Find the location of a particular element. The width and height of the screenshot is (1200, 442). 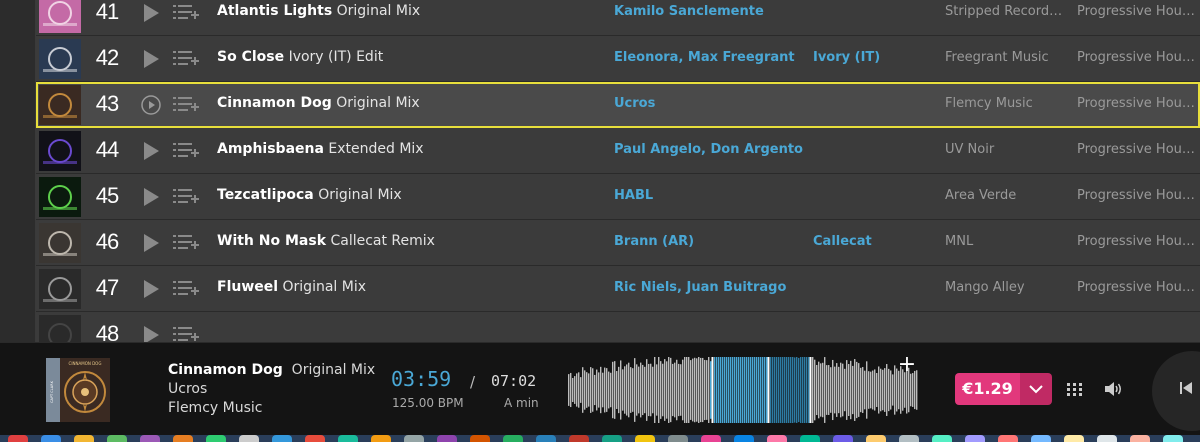

track-row: 48 is located at coordinates (618, 327).